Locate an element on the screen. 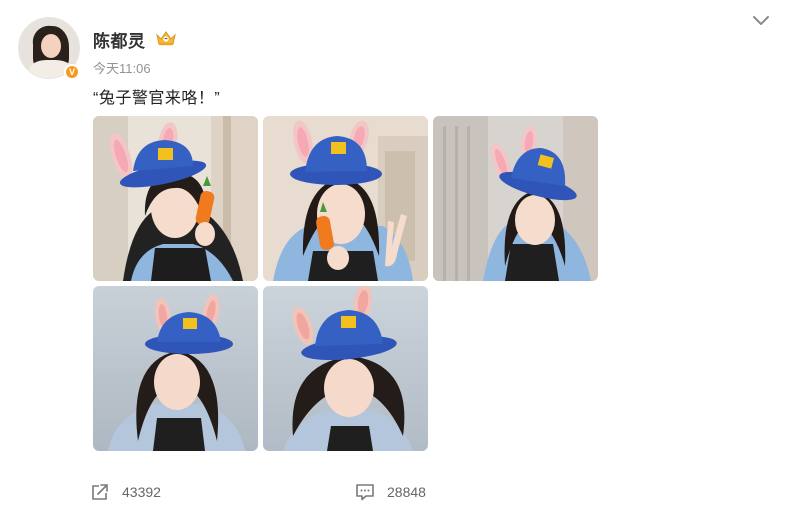  bunny-police-photo-leaning-icon is located at coordinates (515, 198).